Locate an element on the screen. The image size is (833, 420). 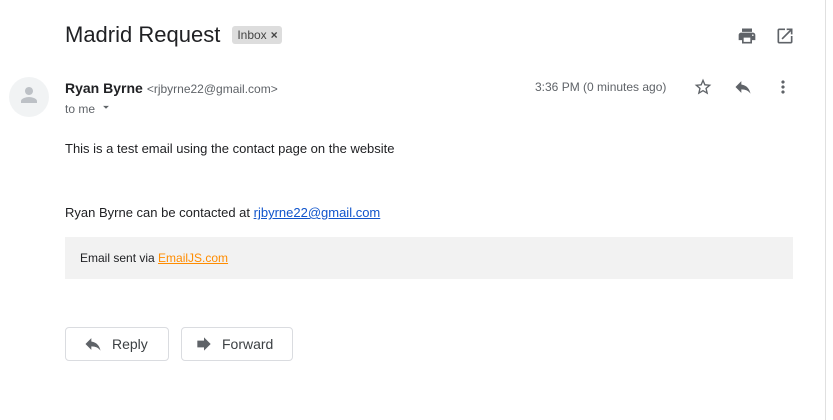
pane-divider is located at coordinates (825, 210).